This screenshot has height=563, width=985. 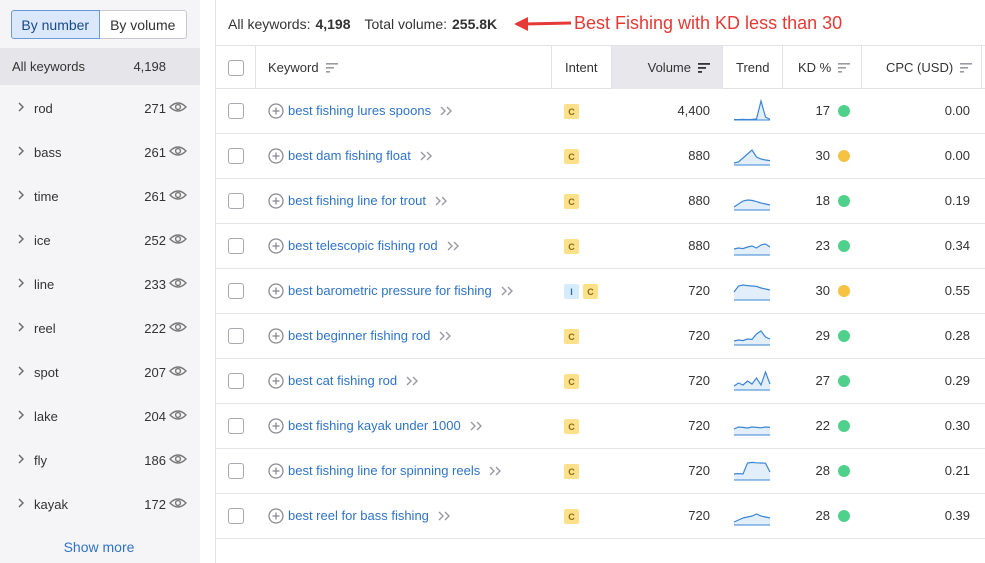 I want to click on trend-sparkline, so click(x=752, y=292).